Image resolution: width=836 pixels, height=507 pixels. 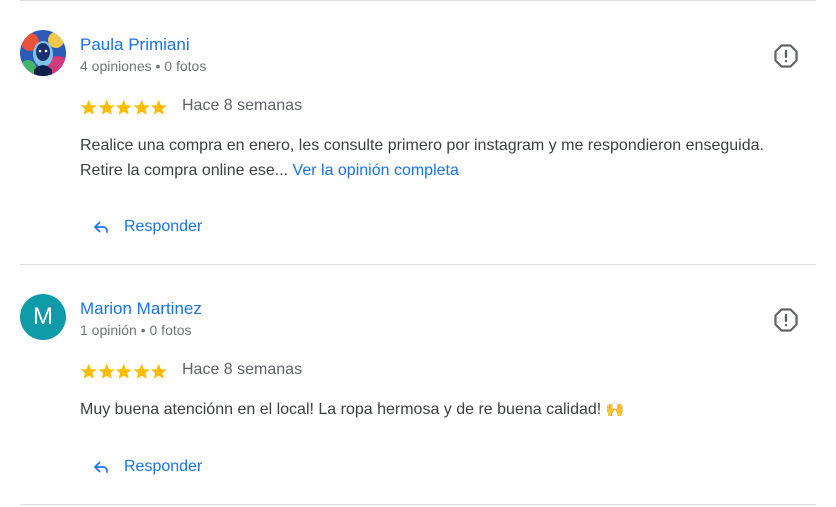 What do you see at coordinates (43, 317) in the screenshot?
I see `avatar: M` at bounding box center [43, 317].